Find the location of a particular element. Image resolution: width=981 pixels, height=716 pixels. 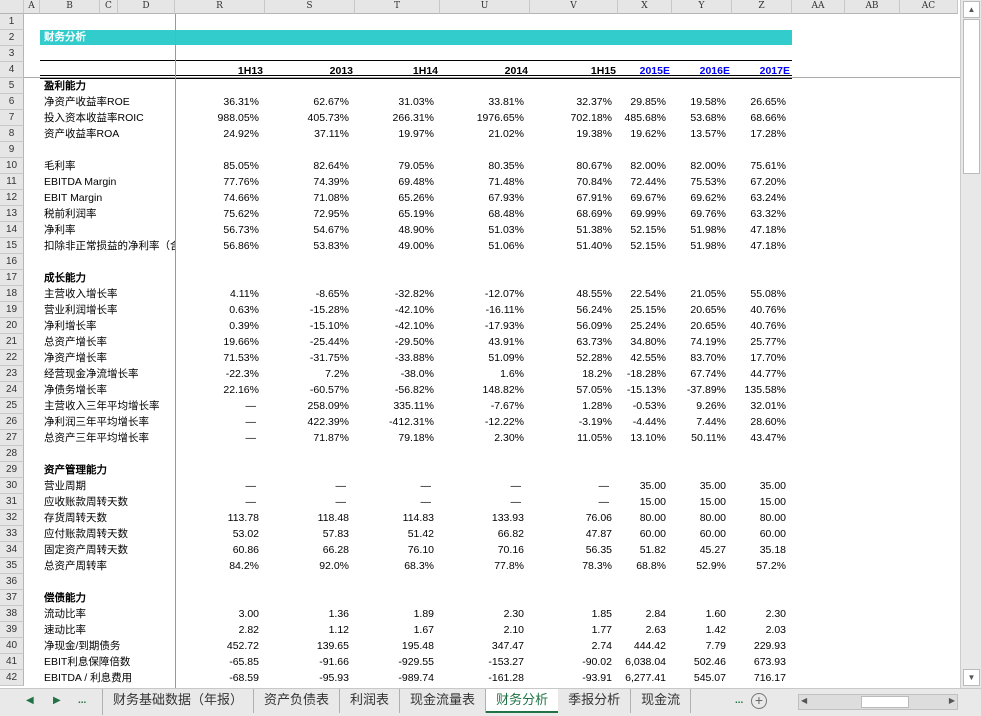

metric-value-cell: 69.76% is located at coordinates (699, 214).